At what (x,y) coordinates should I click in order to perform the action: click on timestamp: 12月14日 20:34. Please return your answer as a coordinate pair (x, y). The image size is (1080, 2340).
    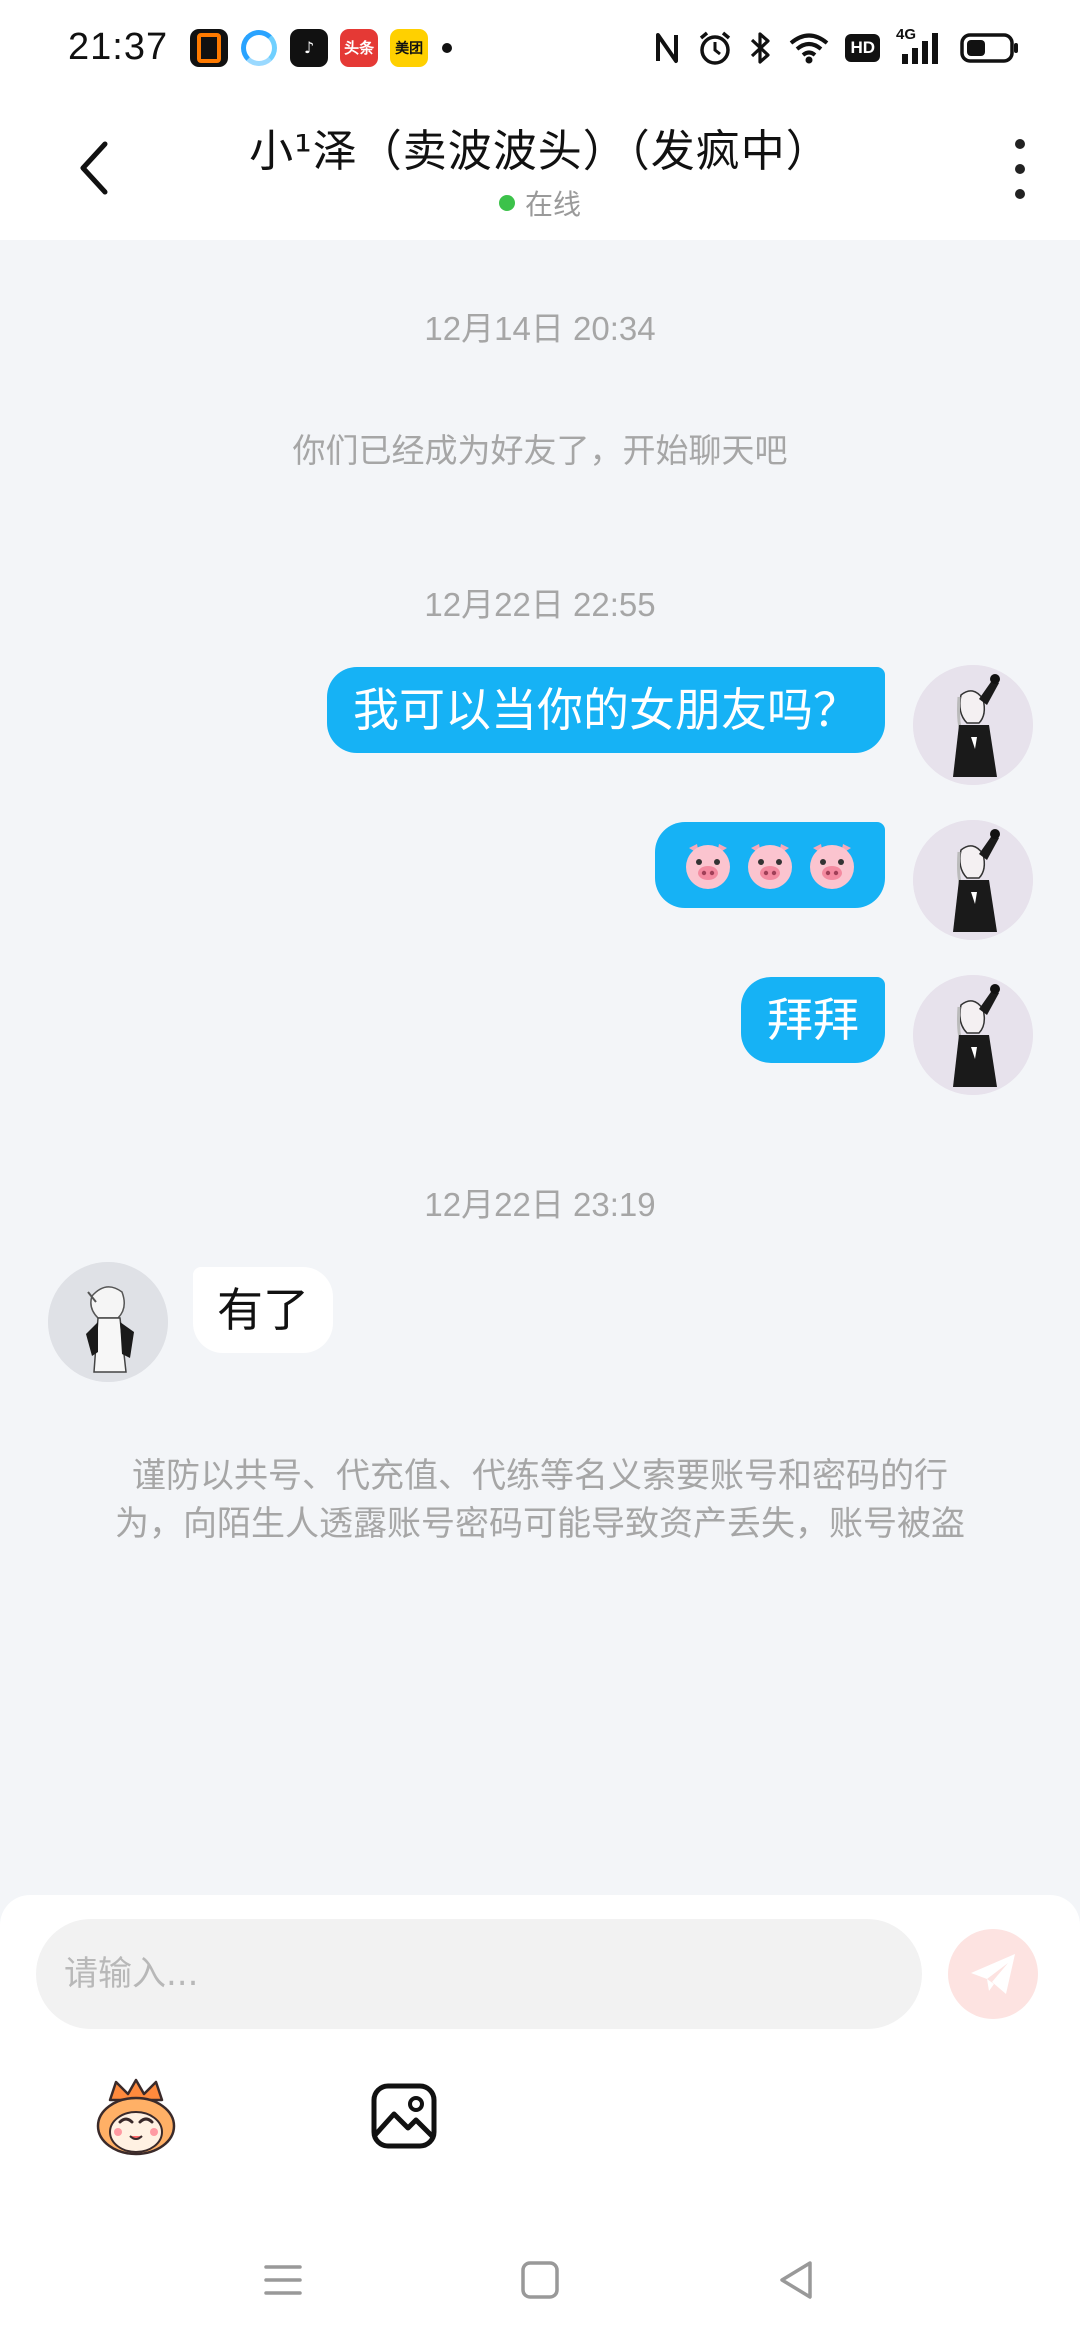
    Looking at the image, I should click on (540, 328).